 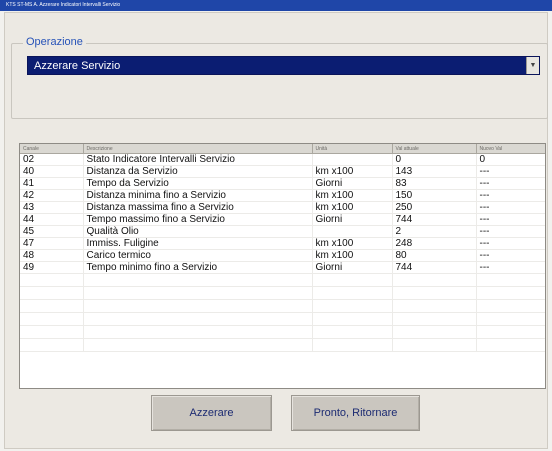 What do you see at coordinates (198, 171) in the screenshot?
I see `cell-descrizione: Distanza da Servizio` at bounding box center [198, 171].